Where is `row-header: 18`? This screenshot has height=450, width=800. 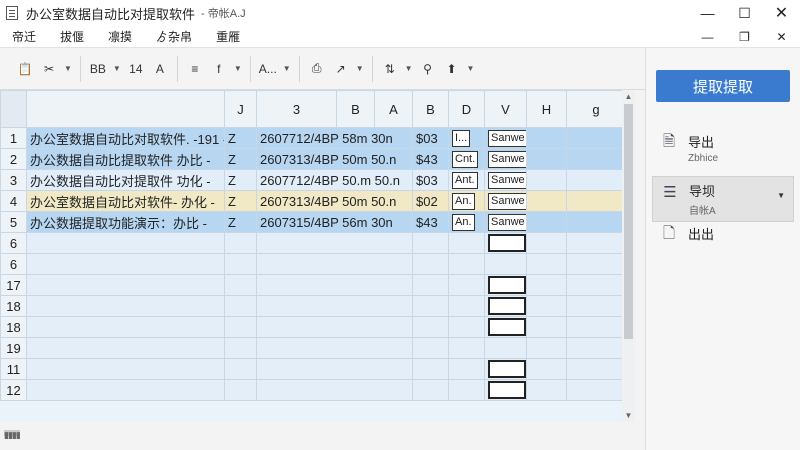
row-header: 18 is located at coordinates (13, 306).